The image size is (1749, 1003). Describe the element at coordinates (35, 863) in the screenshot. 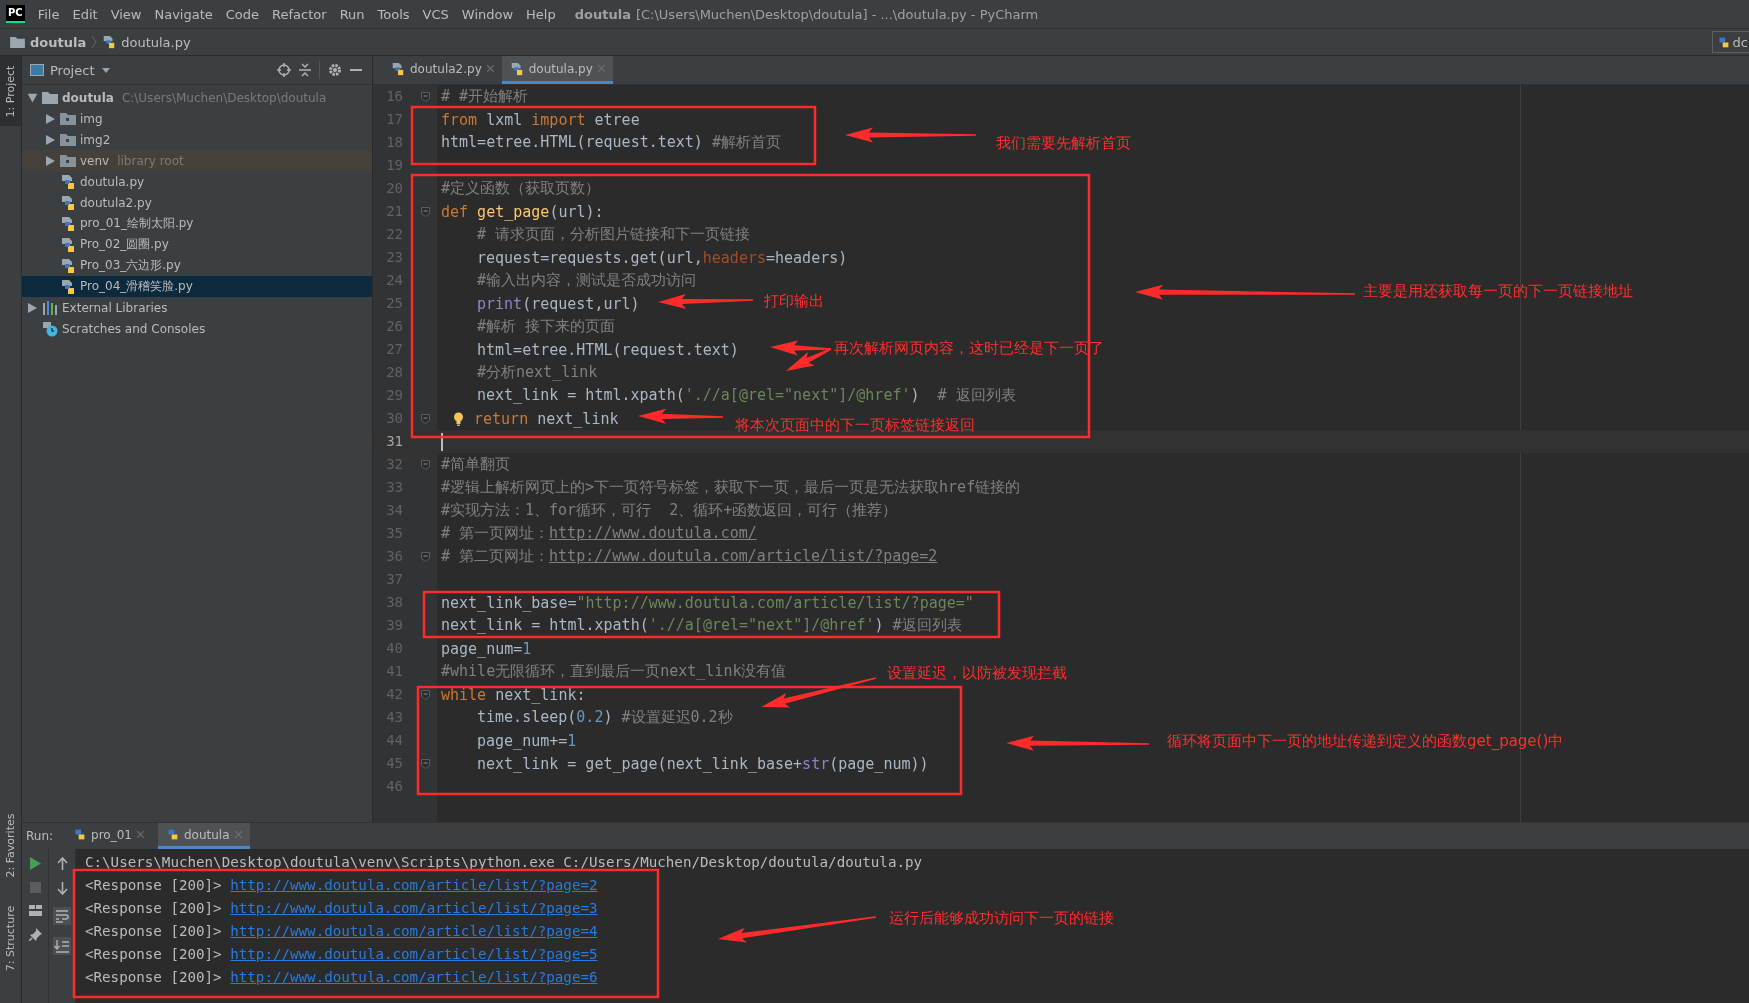

I see `run-icon` at that location.